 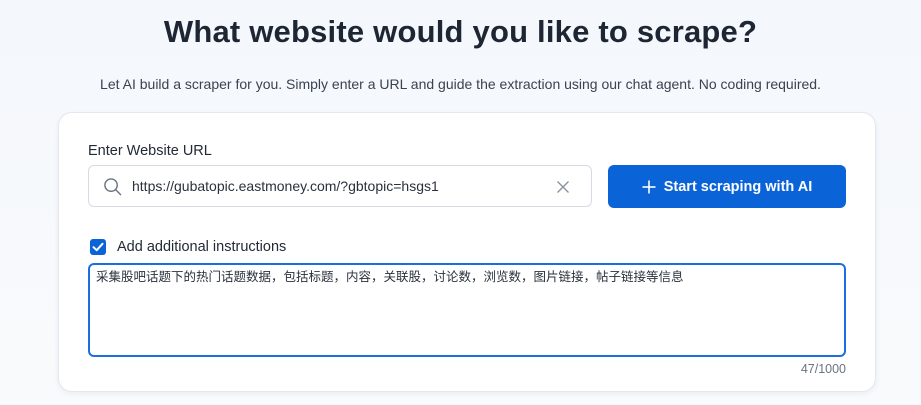 What do you see at coordinates (113, 187) in the screenshot?
I see `search-icon` at bounding box center [113, 187].